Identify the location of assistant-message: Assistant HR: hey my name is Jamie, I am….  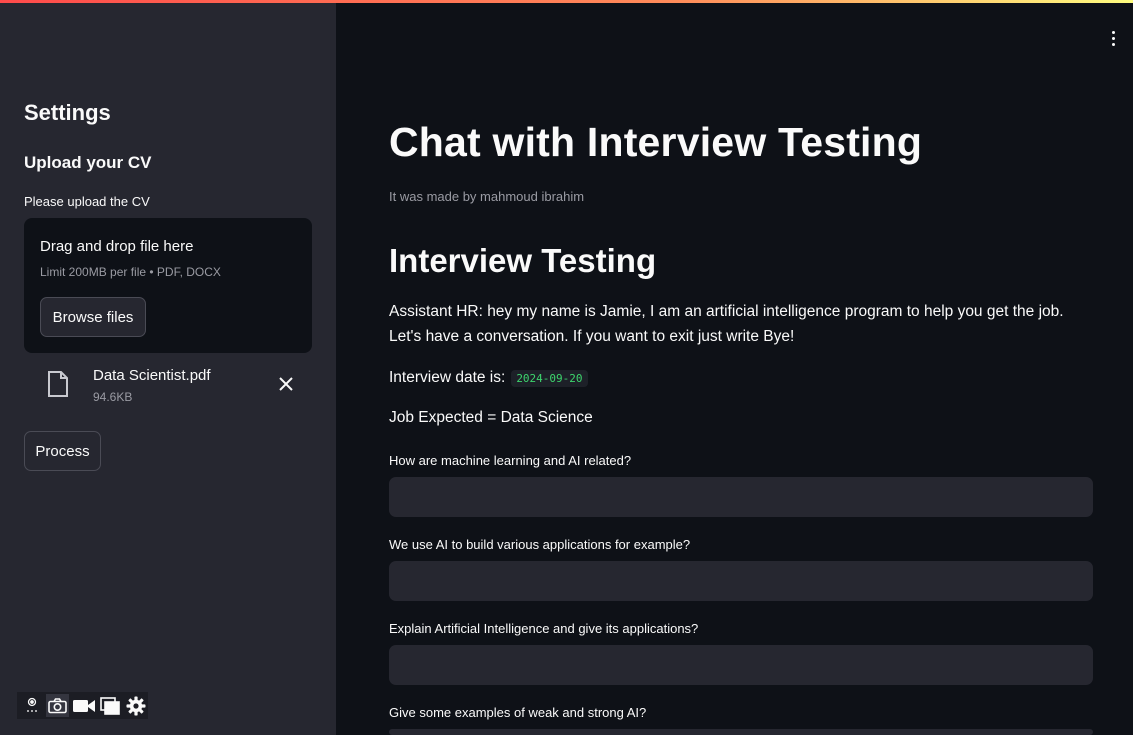
(726, 324).